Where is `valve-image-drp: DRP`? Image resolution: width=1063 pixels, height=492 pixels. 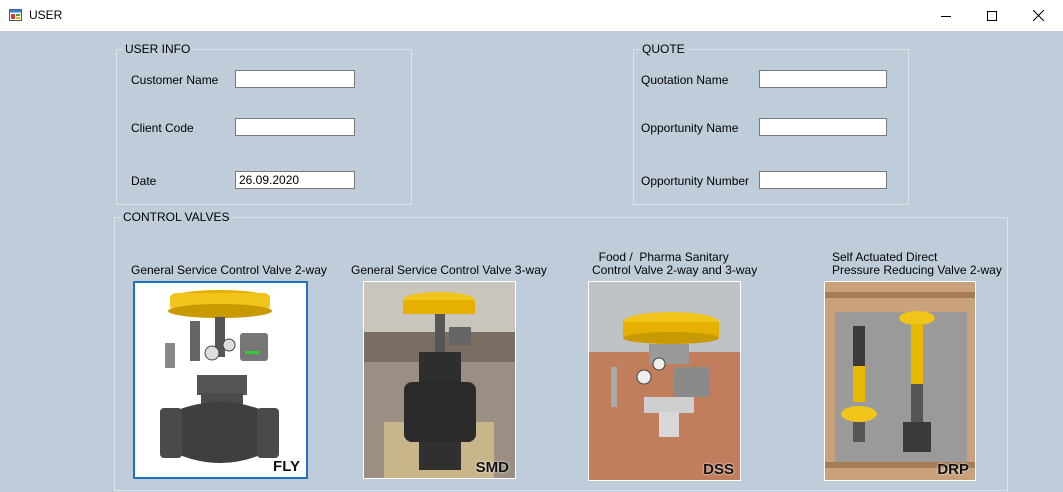 valve-image-drp: DRP is located at coordinates (900, 381).